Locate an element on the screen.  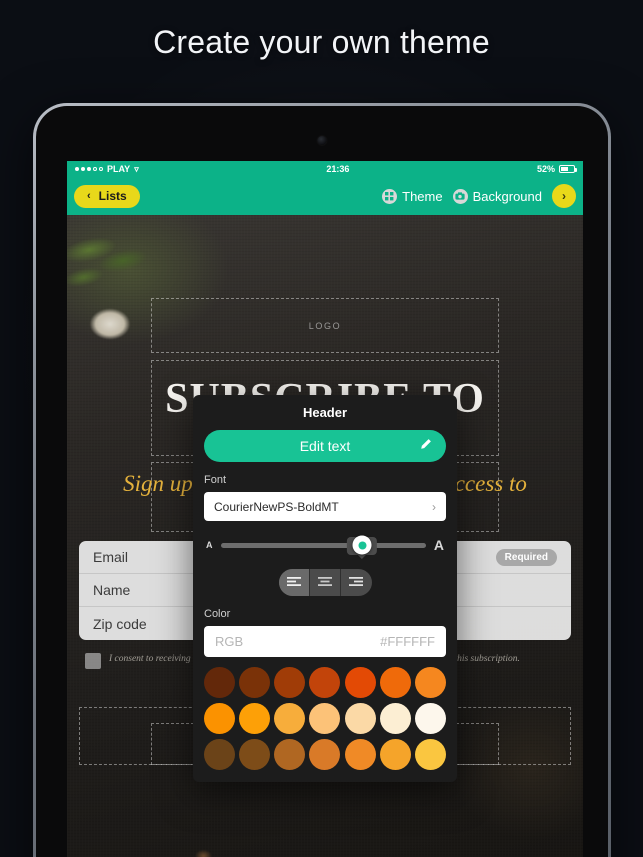
align-left-button is located at coordinates (294, 582).